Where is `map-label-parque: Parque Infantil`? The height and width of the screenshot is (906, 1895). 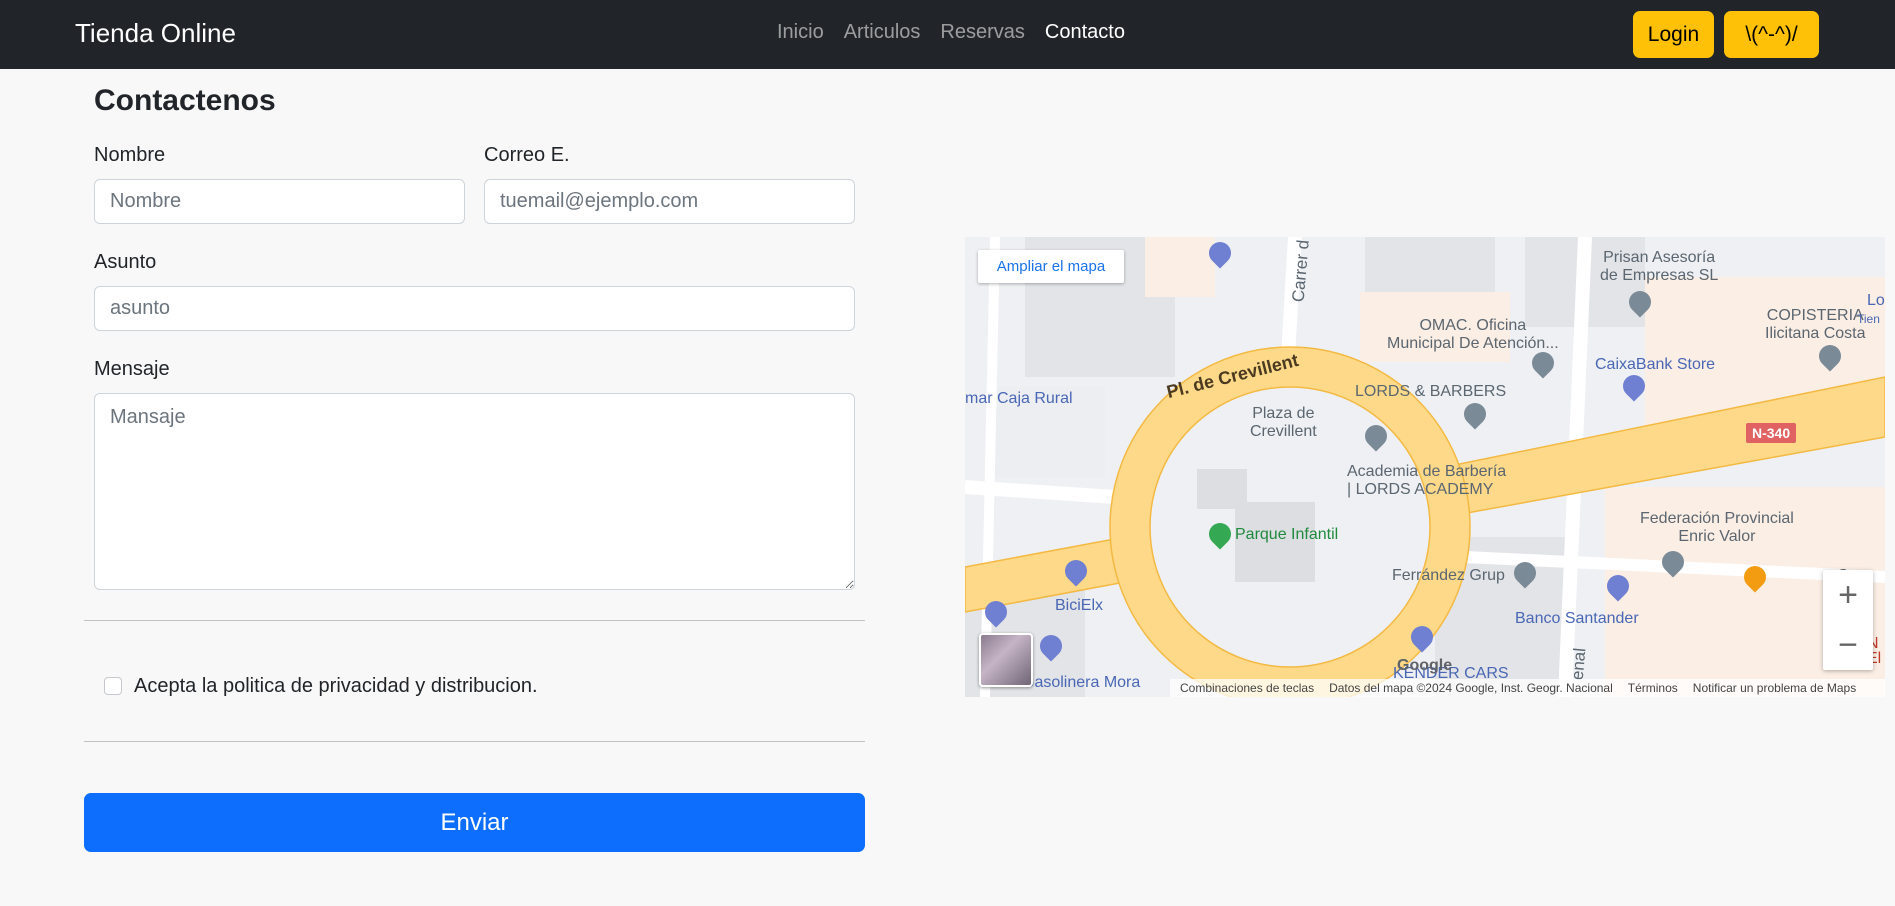
map-label-parque: Parque Infantil is located at coordinates (1287, 534).